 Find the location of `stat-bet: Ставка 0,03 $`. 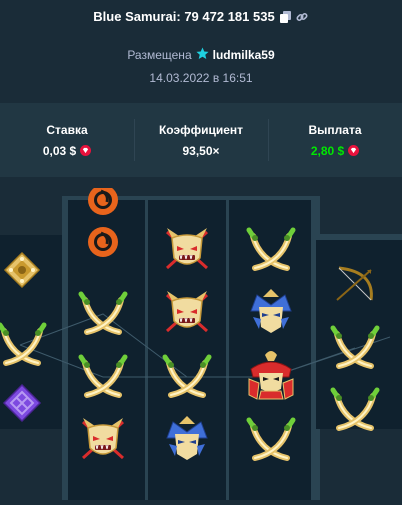

stat-bet: Ставка 0,03 $ is located at coordinates (67, 140).